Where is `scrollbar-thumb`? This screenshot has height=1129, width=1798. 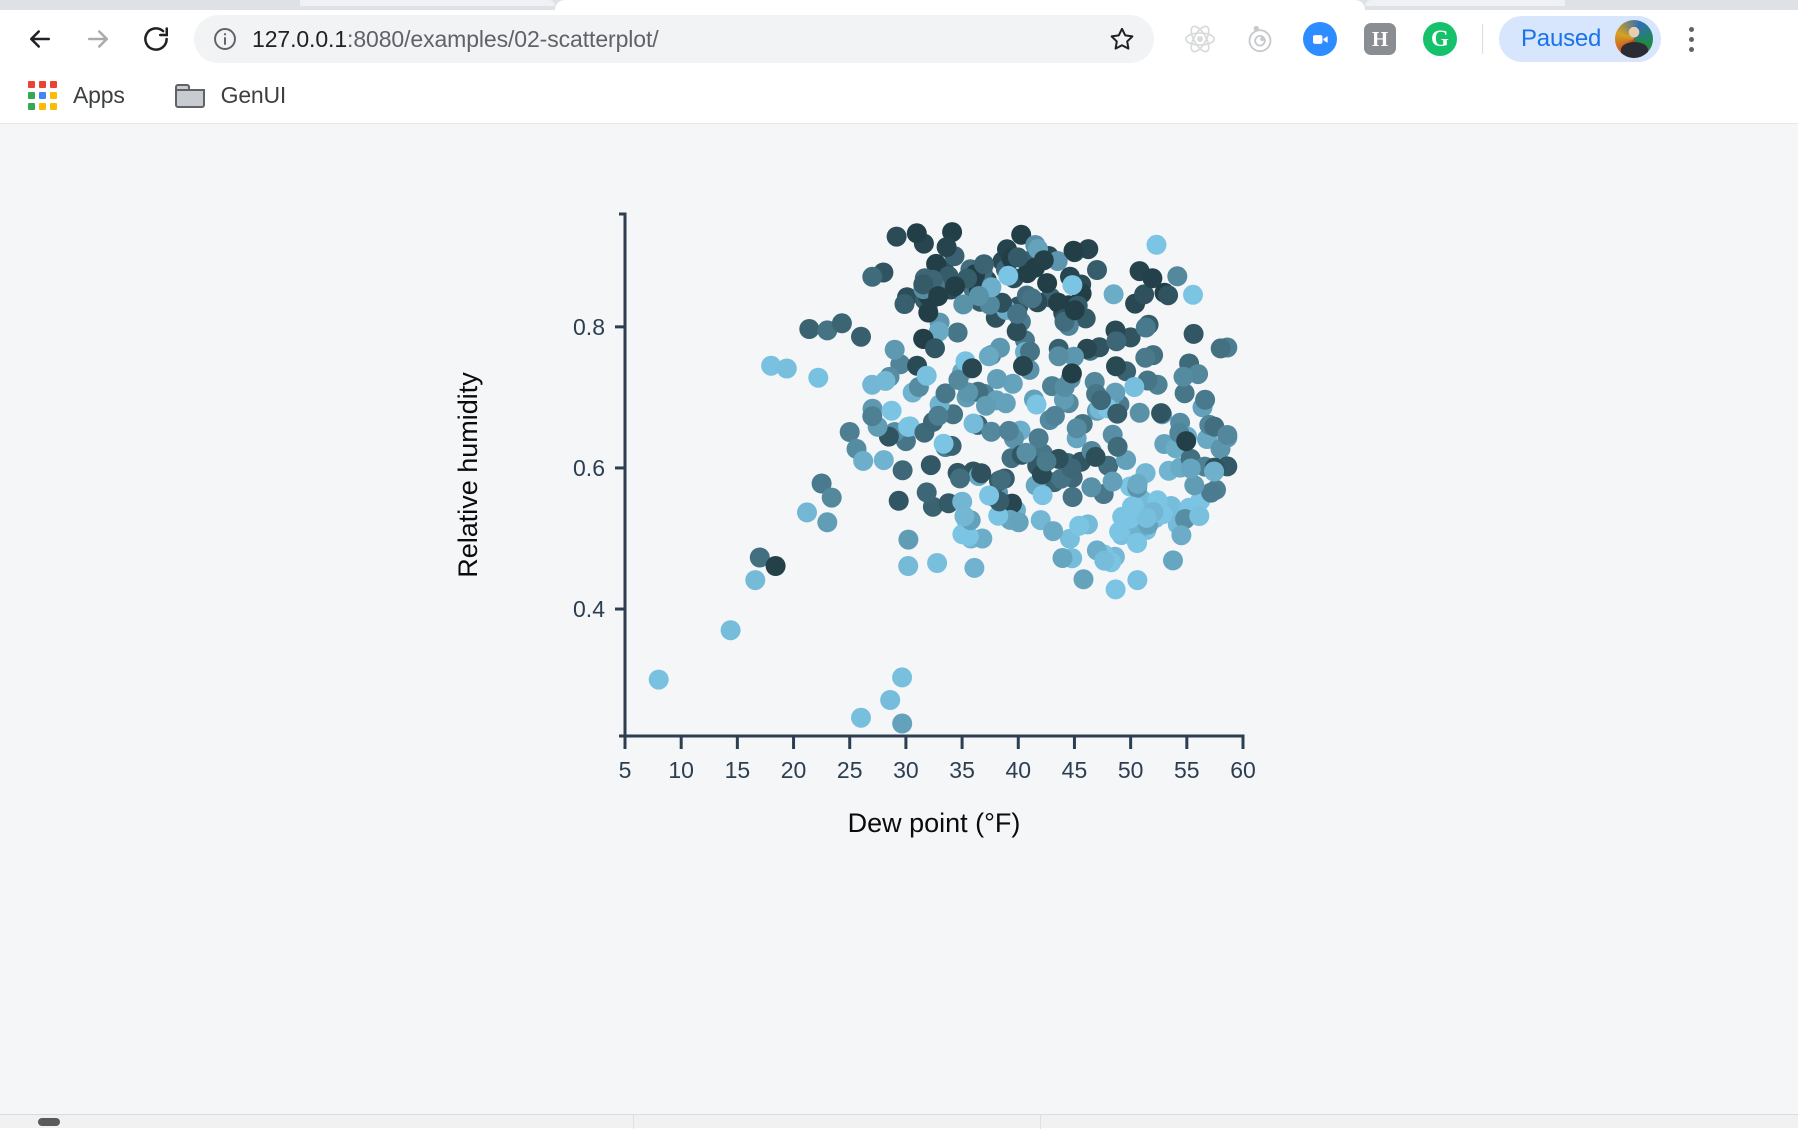 scrollbar-thumb is located at coordinates (49, 1122).